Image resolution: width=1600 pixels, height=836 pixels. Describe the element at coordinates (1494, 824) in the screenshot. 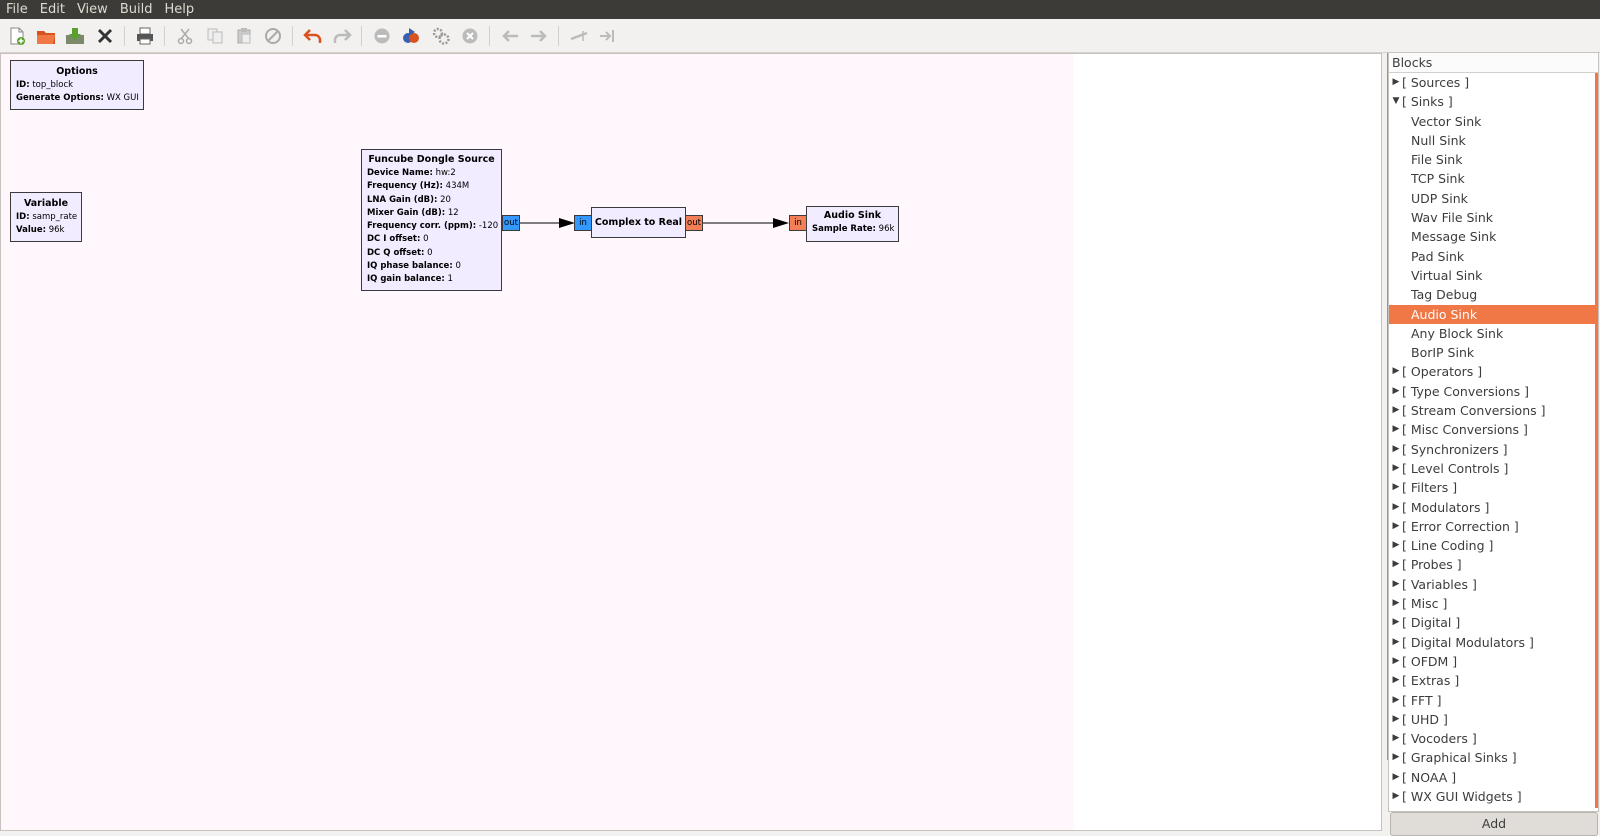

I see `add-block-button: Add` at that location.